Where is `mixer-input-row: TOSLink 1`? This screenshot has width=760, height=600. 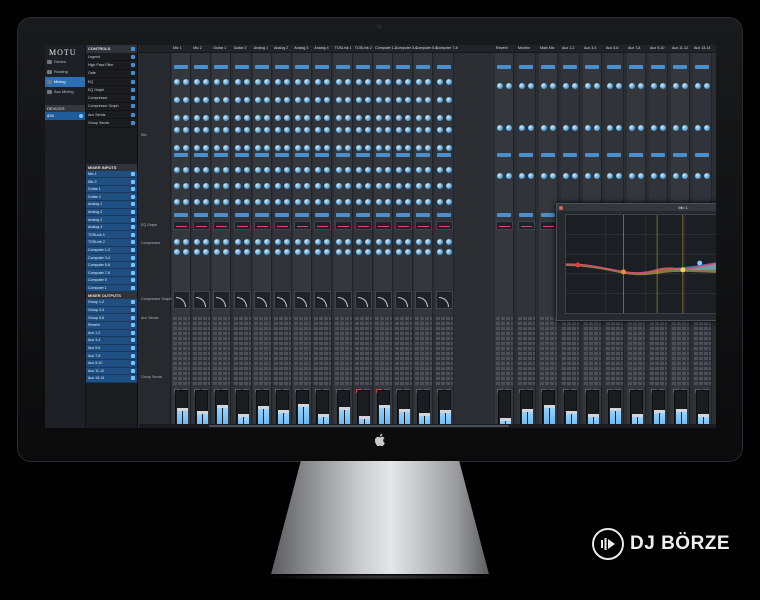 mixer-input-row: TOSLink 1 is located at coordinates (111, 235).